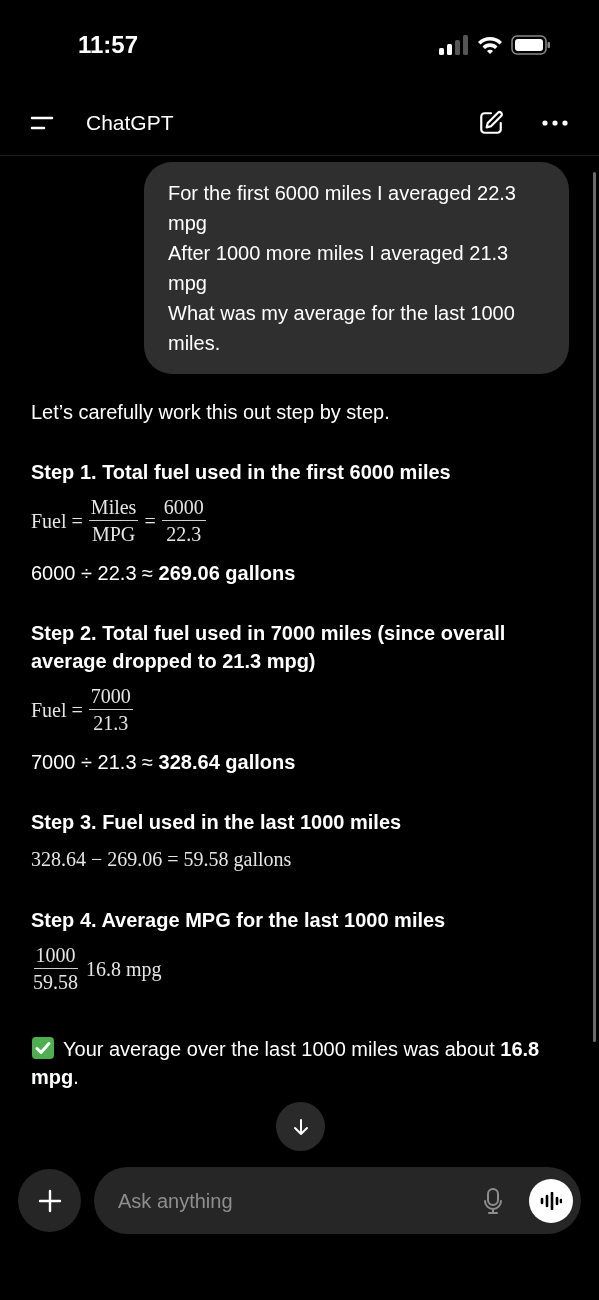 The width and height of the screenshot is (599, 1300). I want to click on step-heading: Step 1. Total fuel used in the first 6000 miles, so click(241, 472).